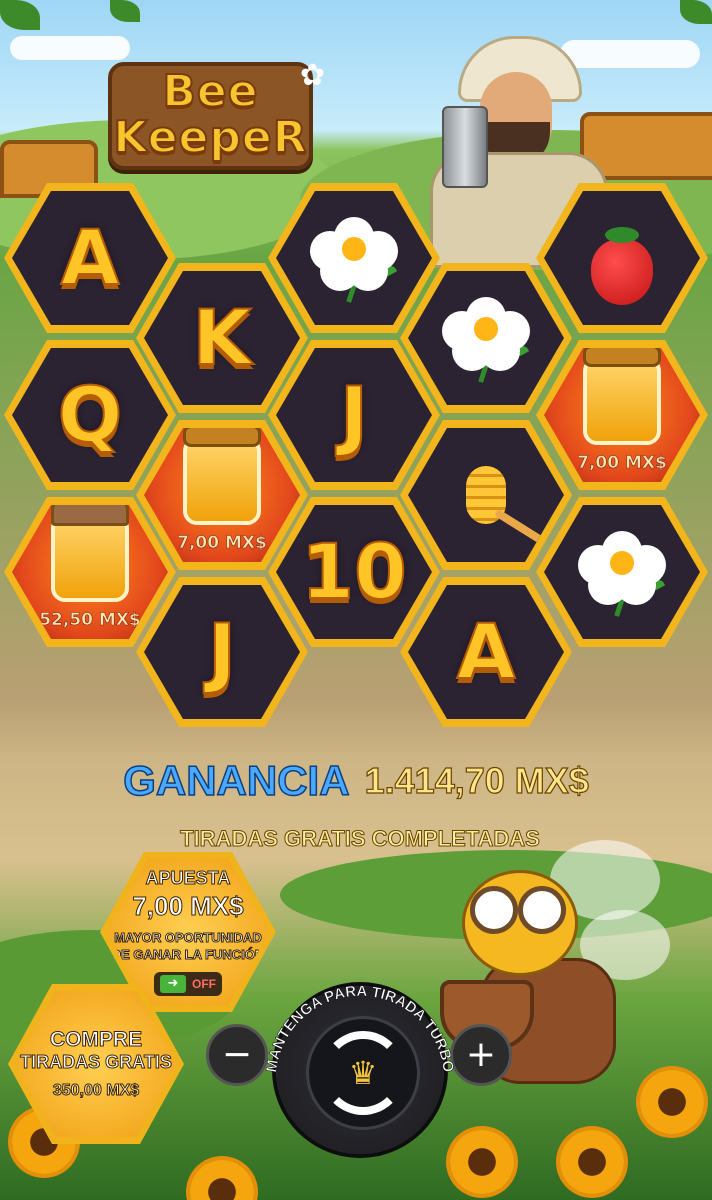 Image resolution: width=712 pixels, height=1200 pixels. I want to click on smoker-icon, so click(465, 147).